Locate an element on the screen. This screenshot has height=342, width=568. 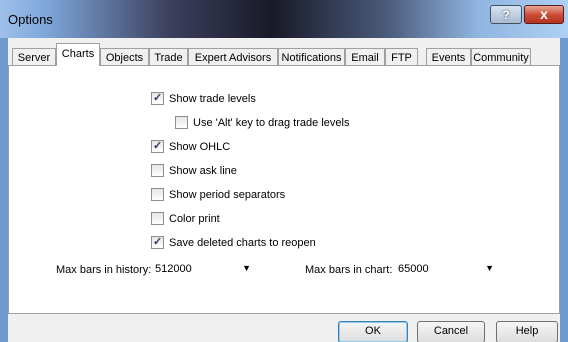
help-title-button: ? is located at coordinates (506, 14).